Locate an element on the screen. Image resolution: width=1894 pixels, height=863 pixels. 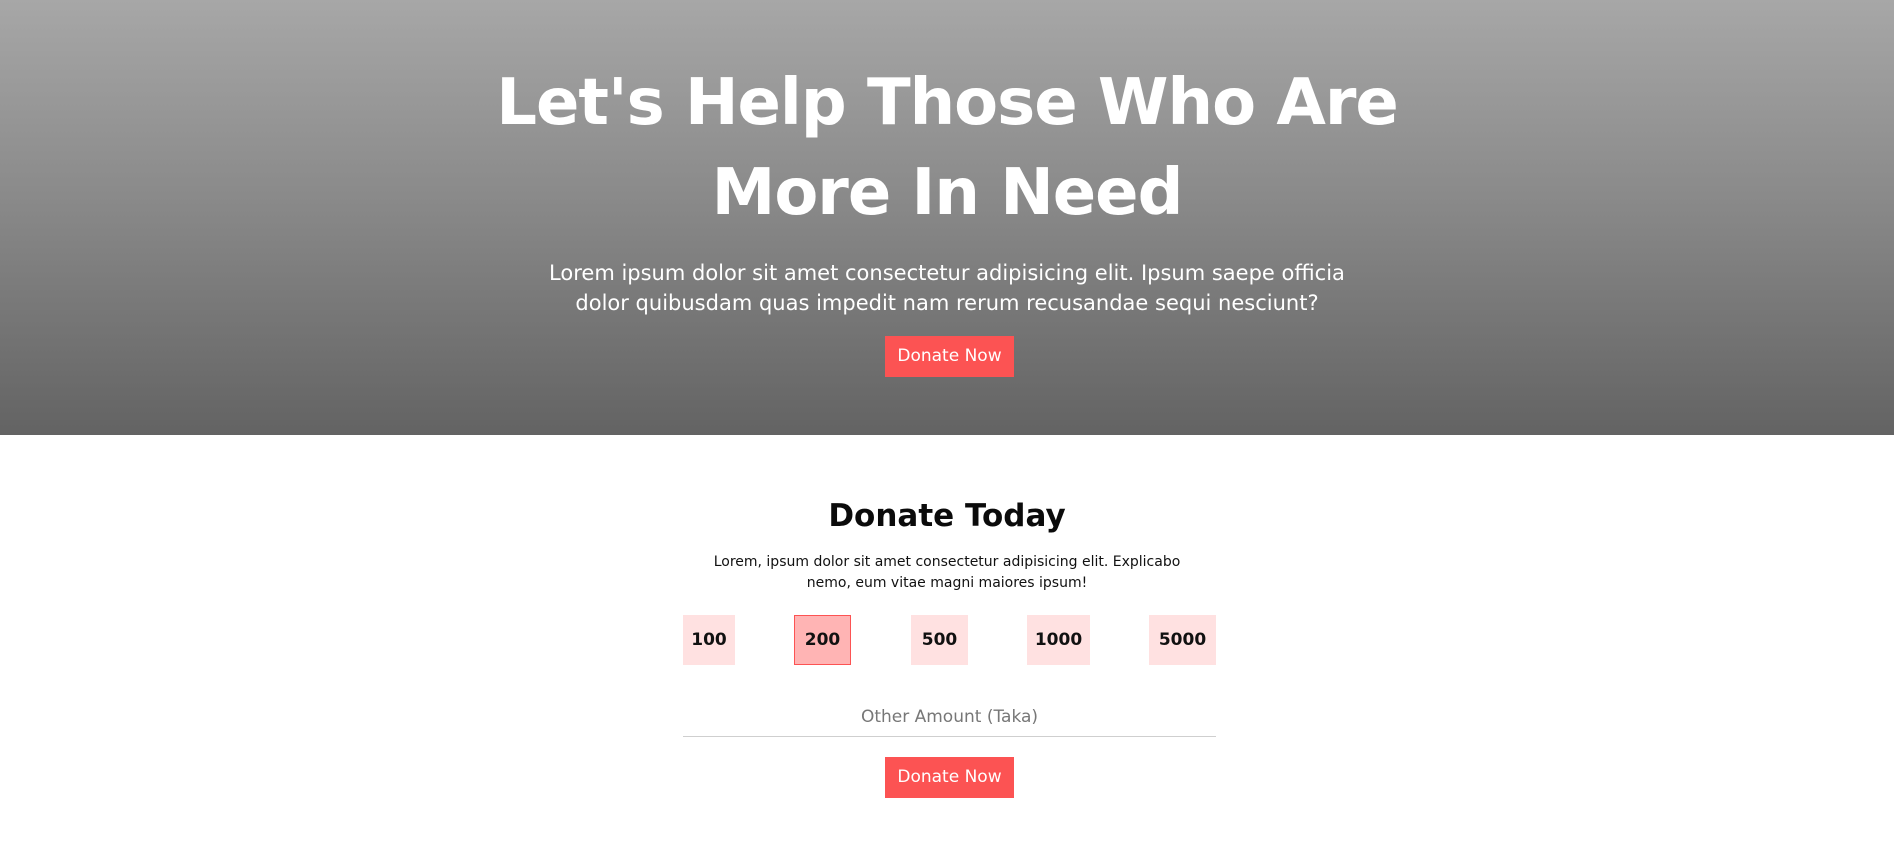
donate-submit-button: Donate Now is located at coordinates (949, 777).